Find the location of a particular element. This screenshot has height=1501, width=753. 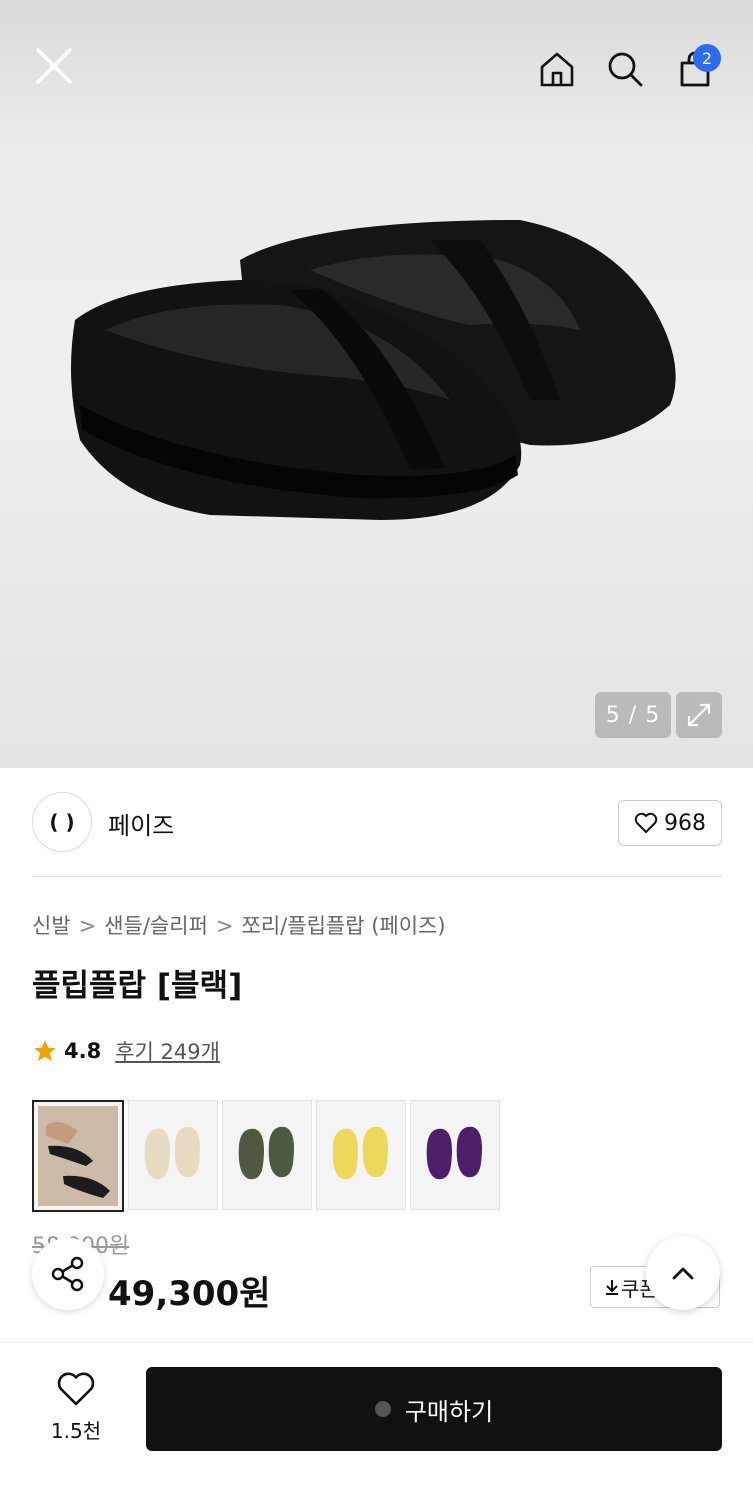

swatch-beige is located at coordinates (173, 1155).